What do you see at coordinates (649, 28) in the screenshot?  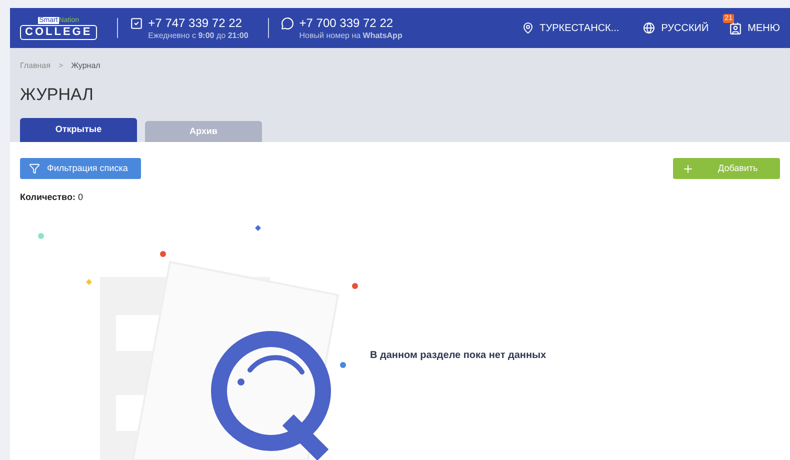 I see `globe-icon` at bounding box center [649, 28].